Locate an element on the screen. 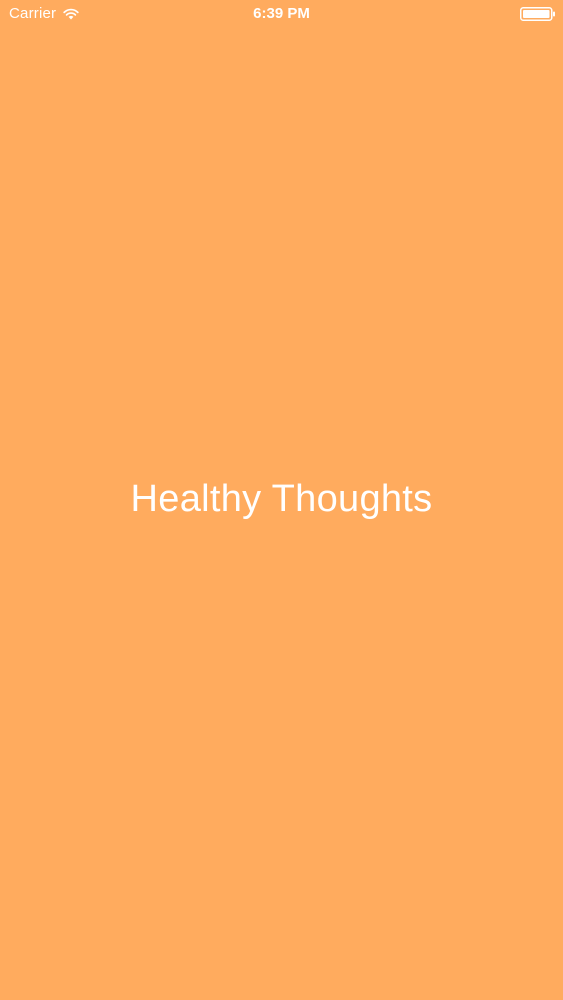 Image resolution: width=563 pixels, height=1000 pixels. app-title: Healthy Thoughts is located at coordinates (281, 499).